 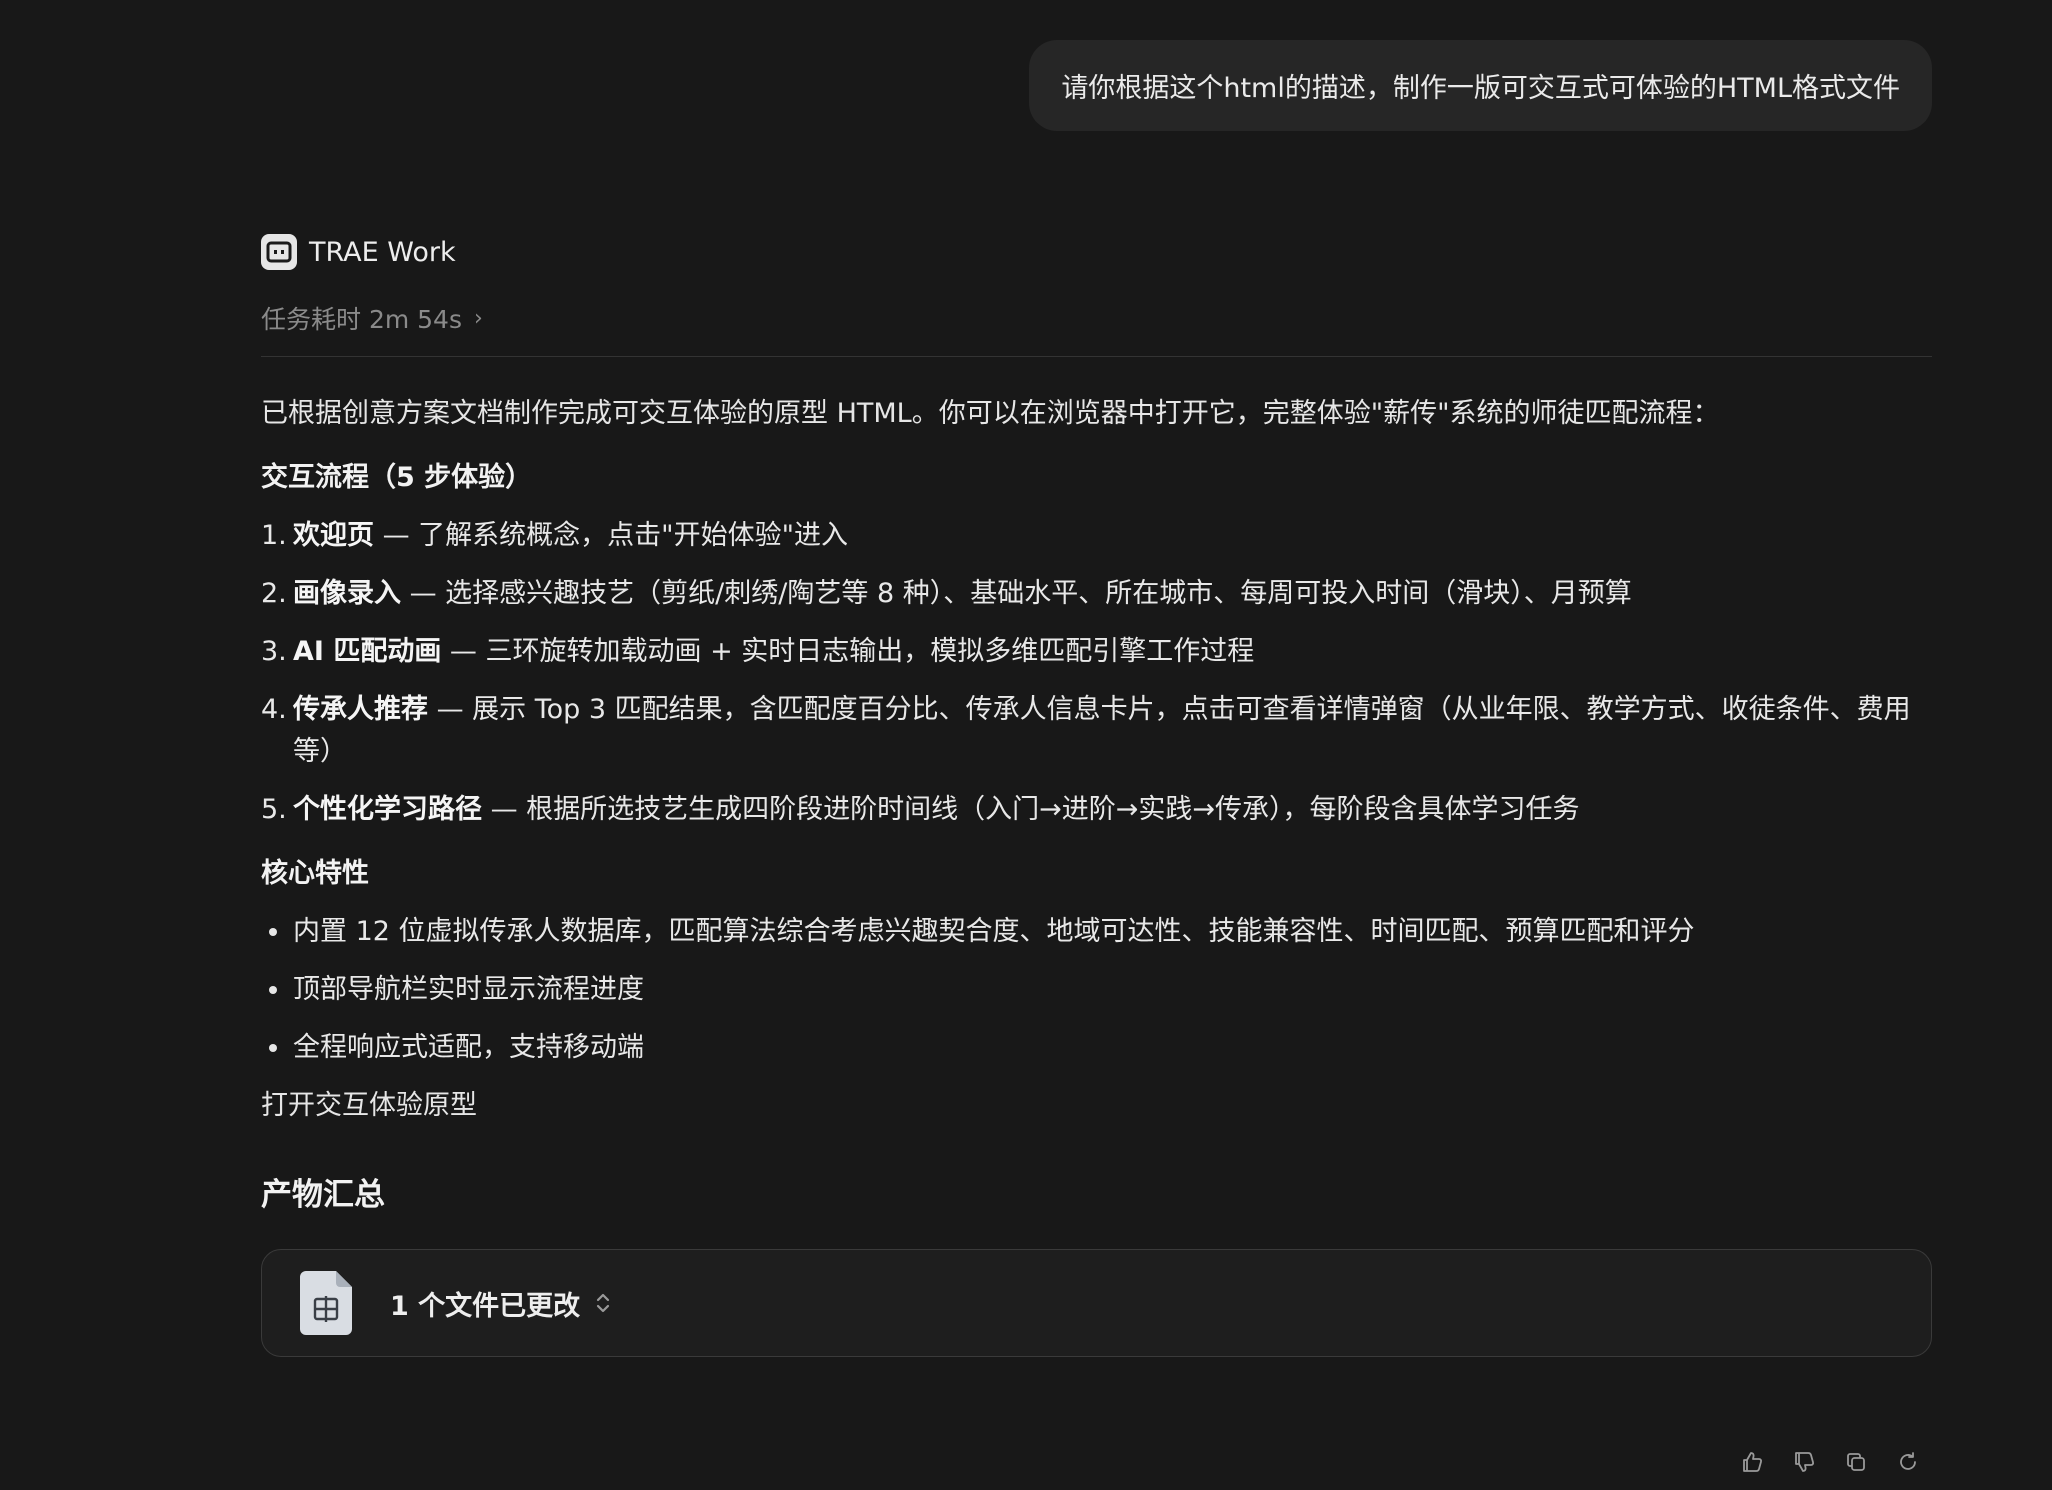 I want to click on step-number: 1., so click(x=274, y=535).